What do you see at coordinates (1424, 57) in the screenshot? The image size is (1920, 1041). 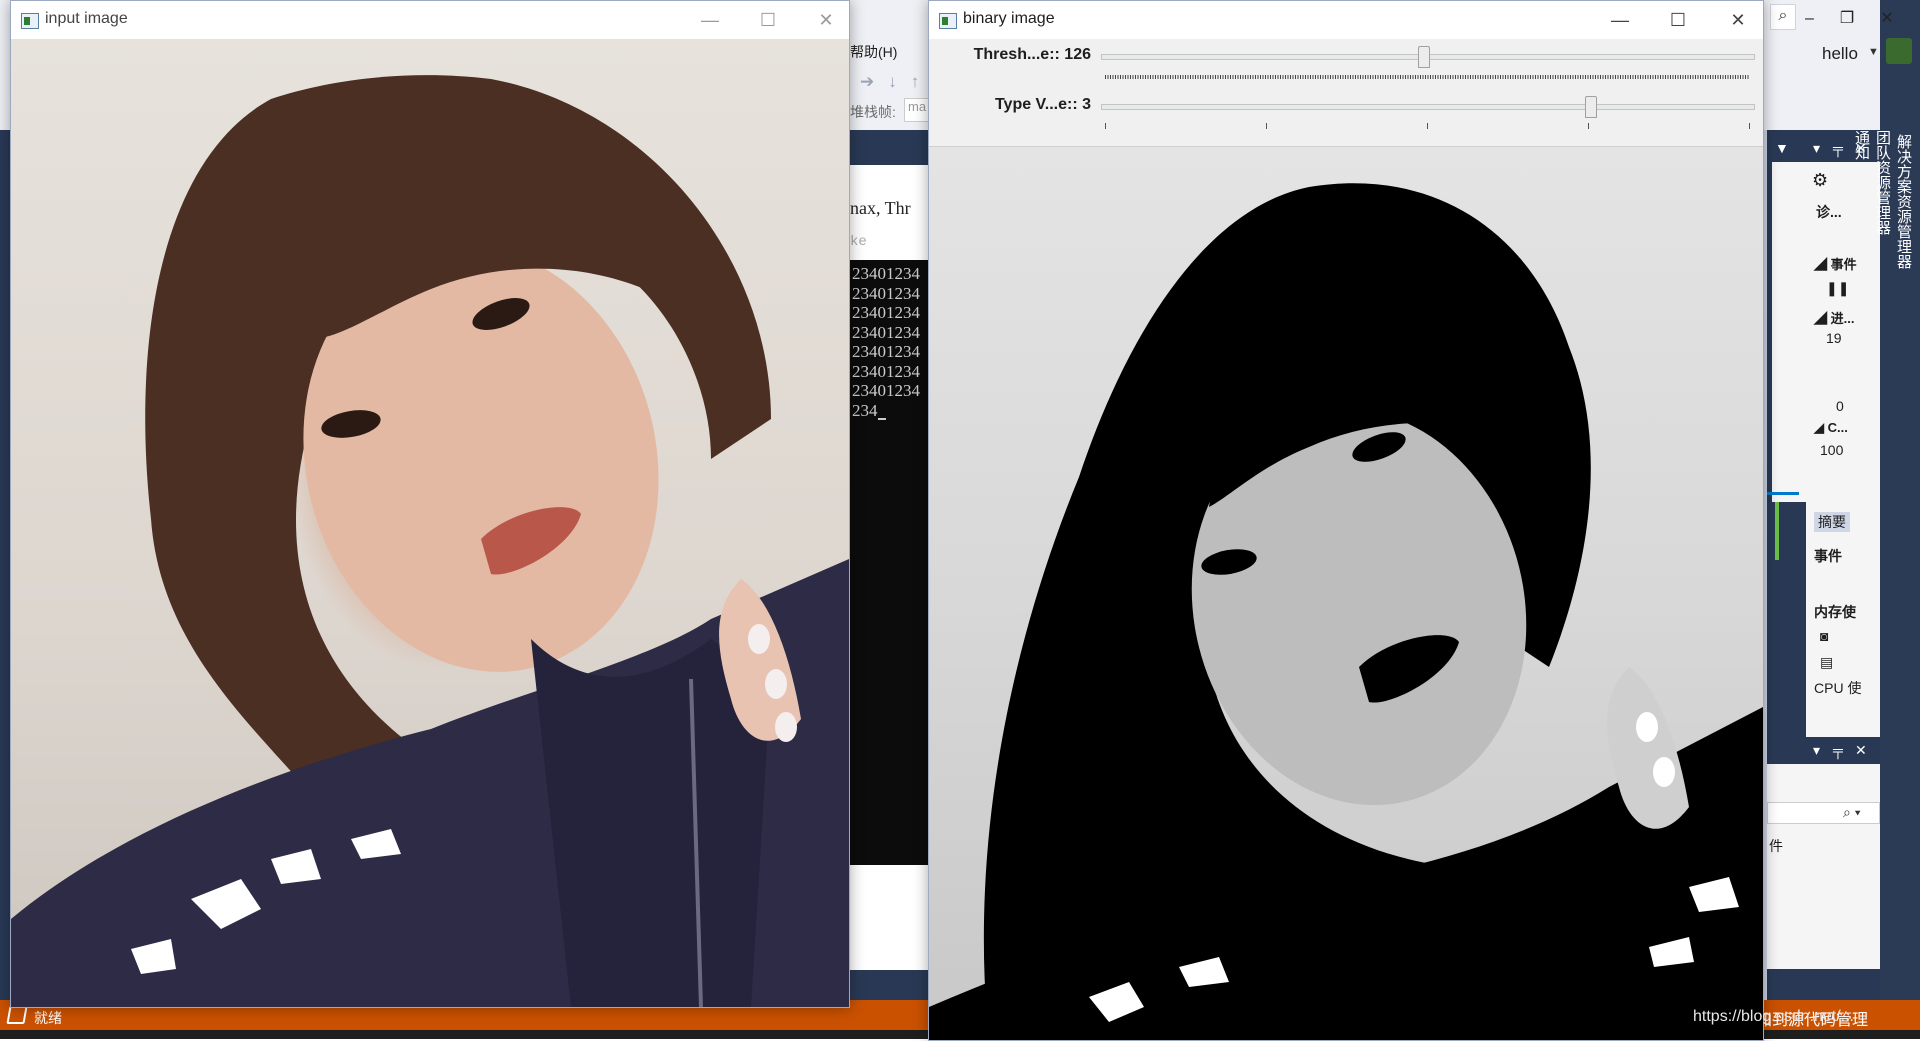 I see `threshold-trackbar-thumb` at bounding box center [1424, 57].